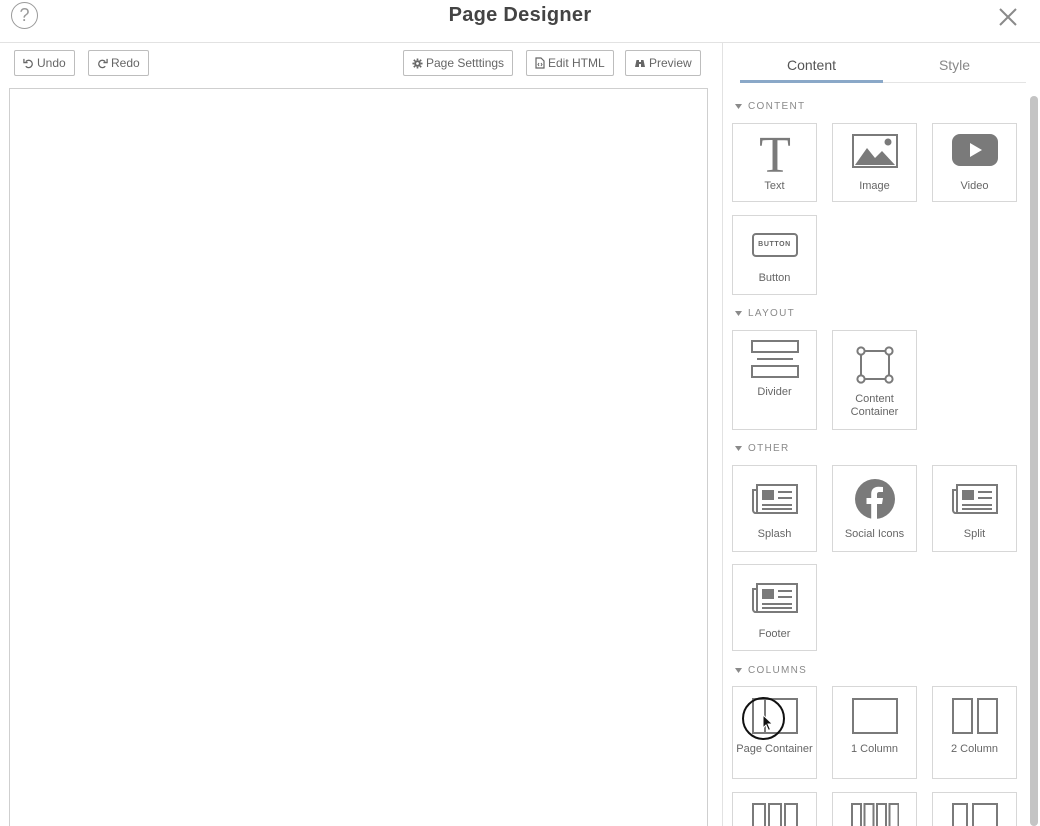 This screenshot has width=1040, height=826. I want to click on button-icon: BUTTON, so click(774, 245).